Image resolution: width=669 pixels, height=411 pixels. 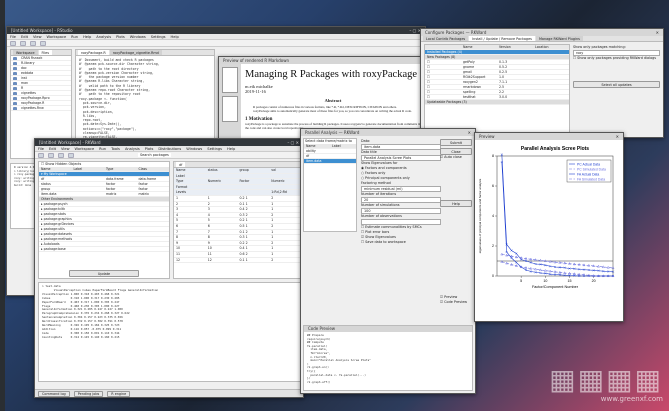 I want to click on grid-cell: 0.2 1, so click(x=254, y=198).